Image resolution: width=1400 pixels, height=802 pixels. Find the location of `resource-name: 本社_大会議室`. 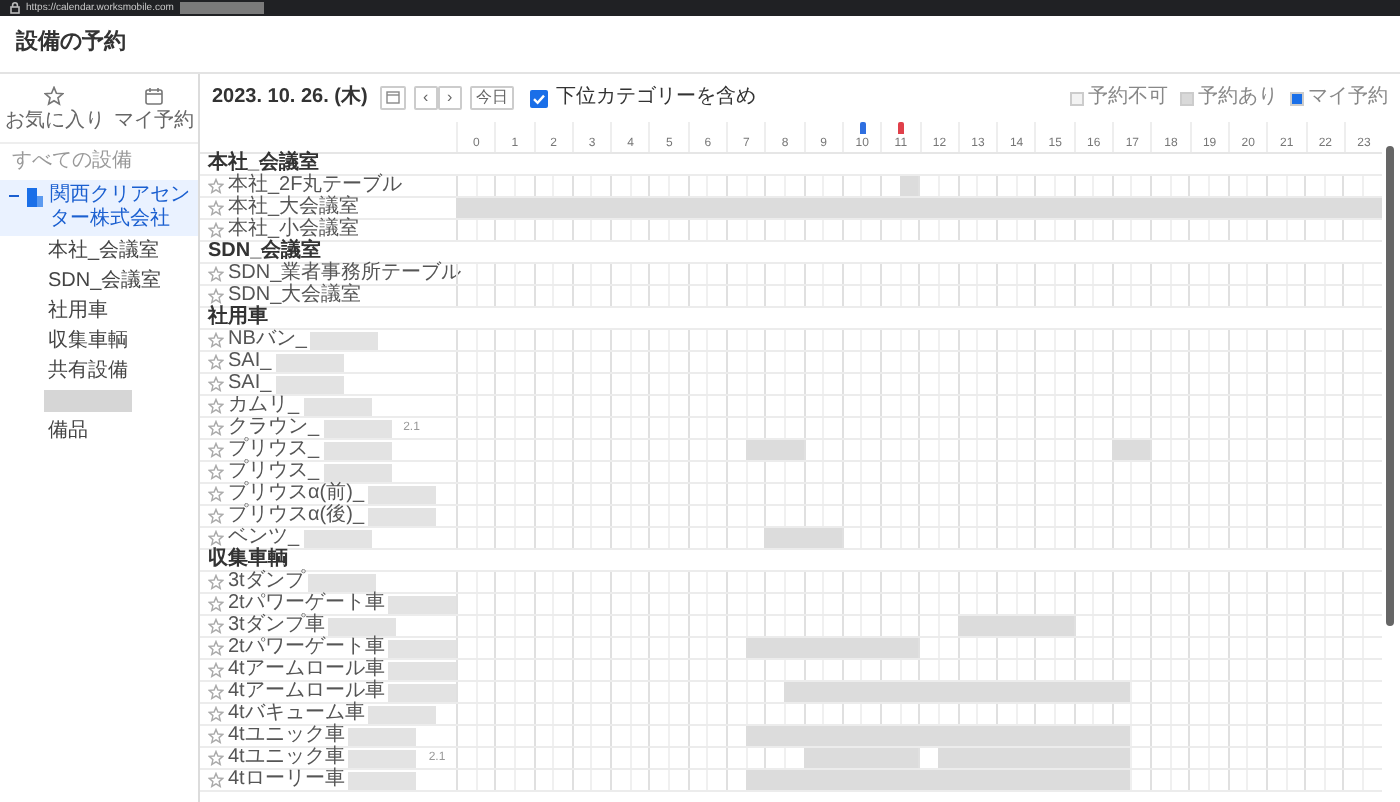

resource-name: 本社_大会議室 is located at coordinates (294, 208).